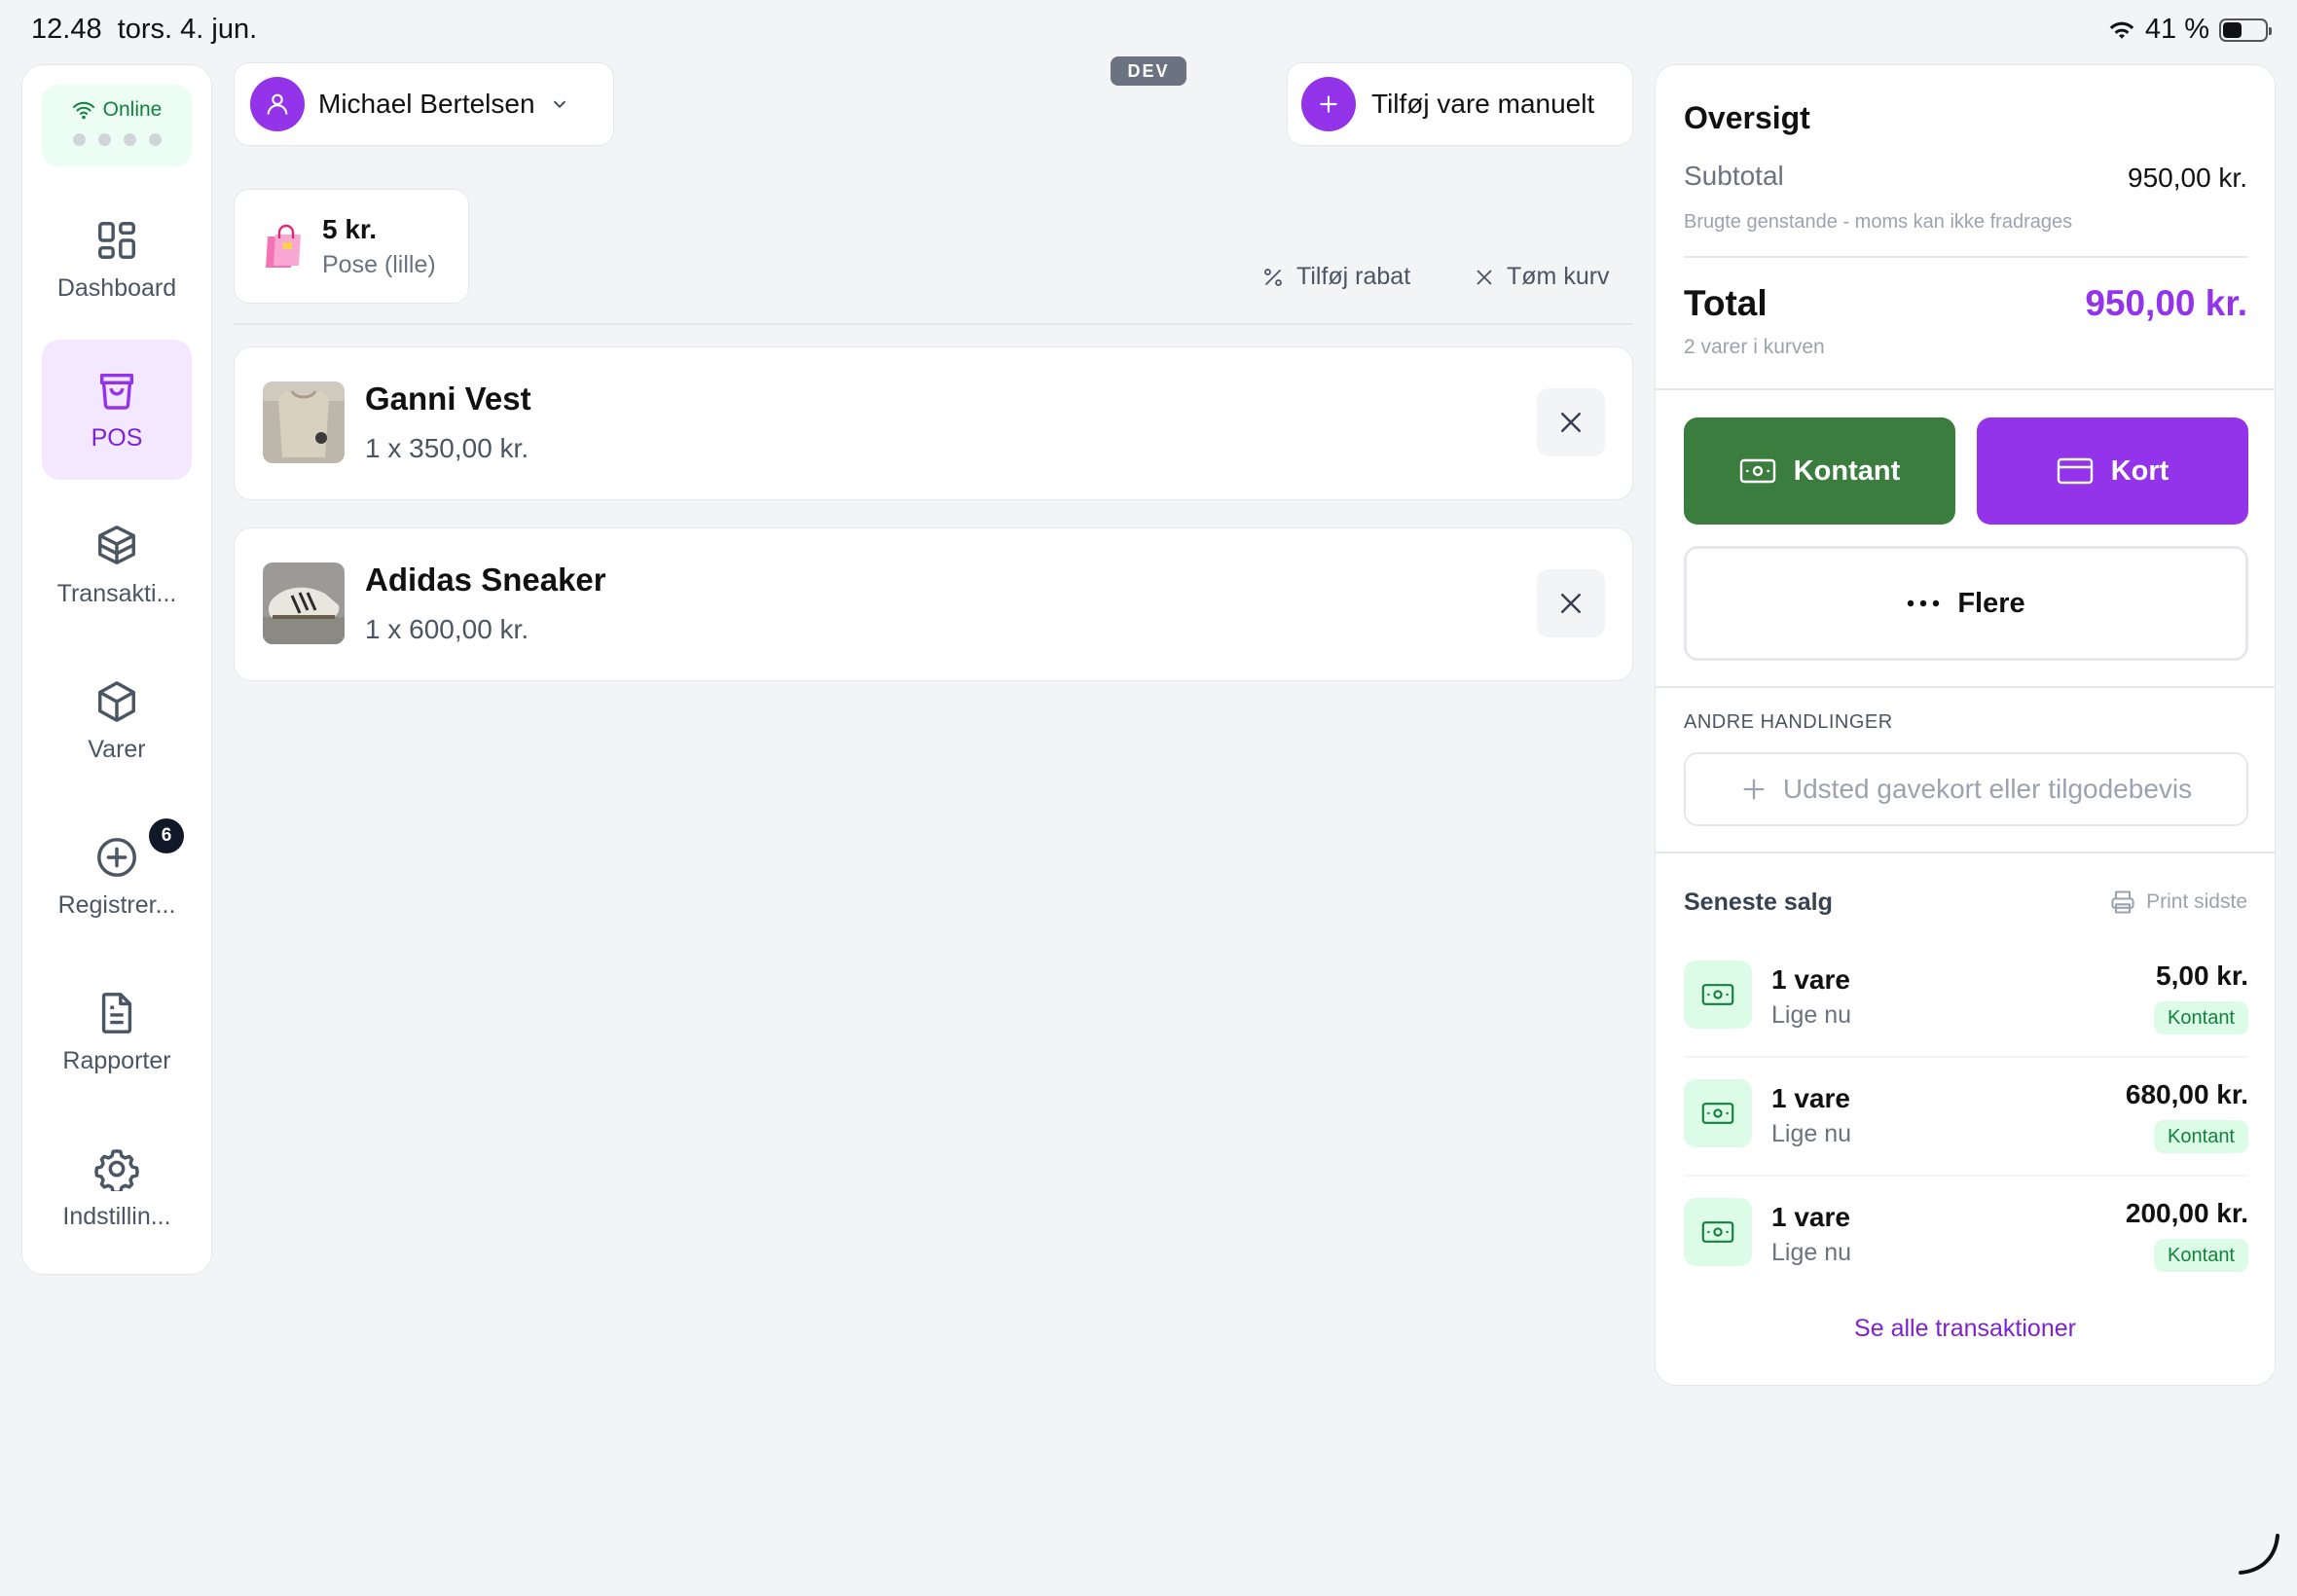  I want to click on nav-products: Varer, so click(117, 721).